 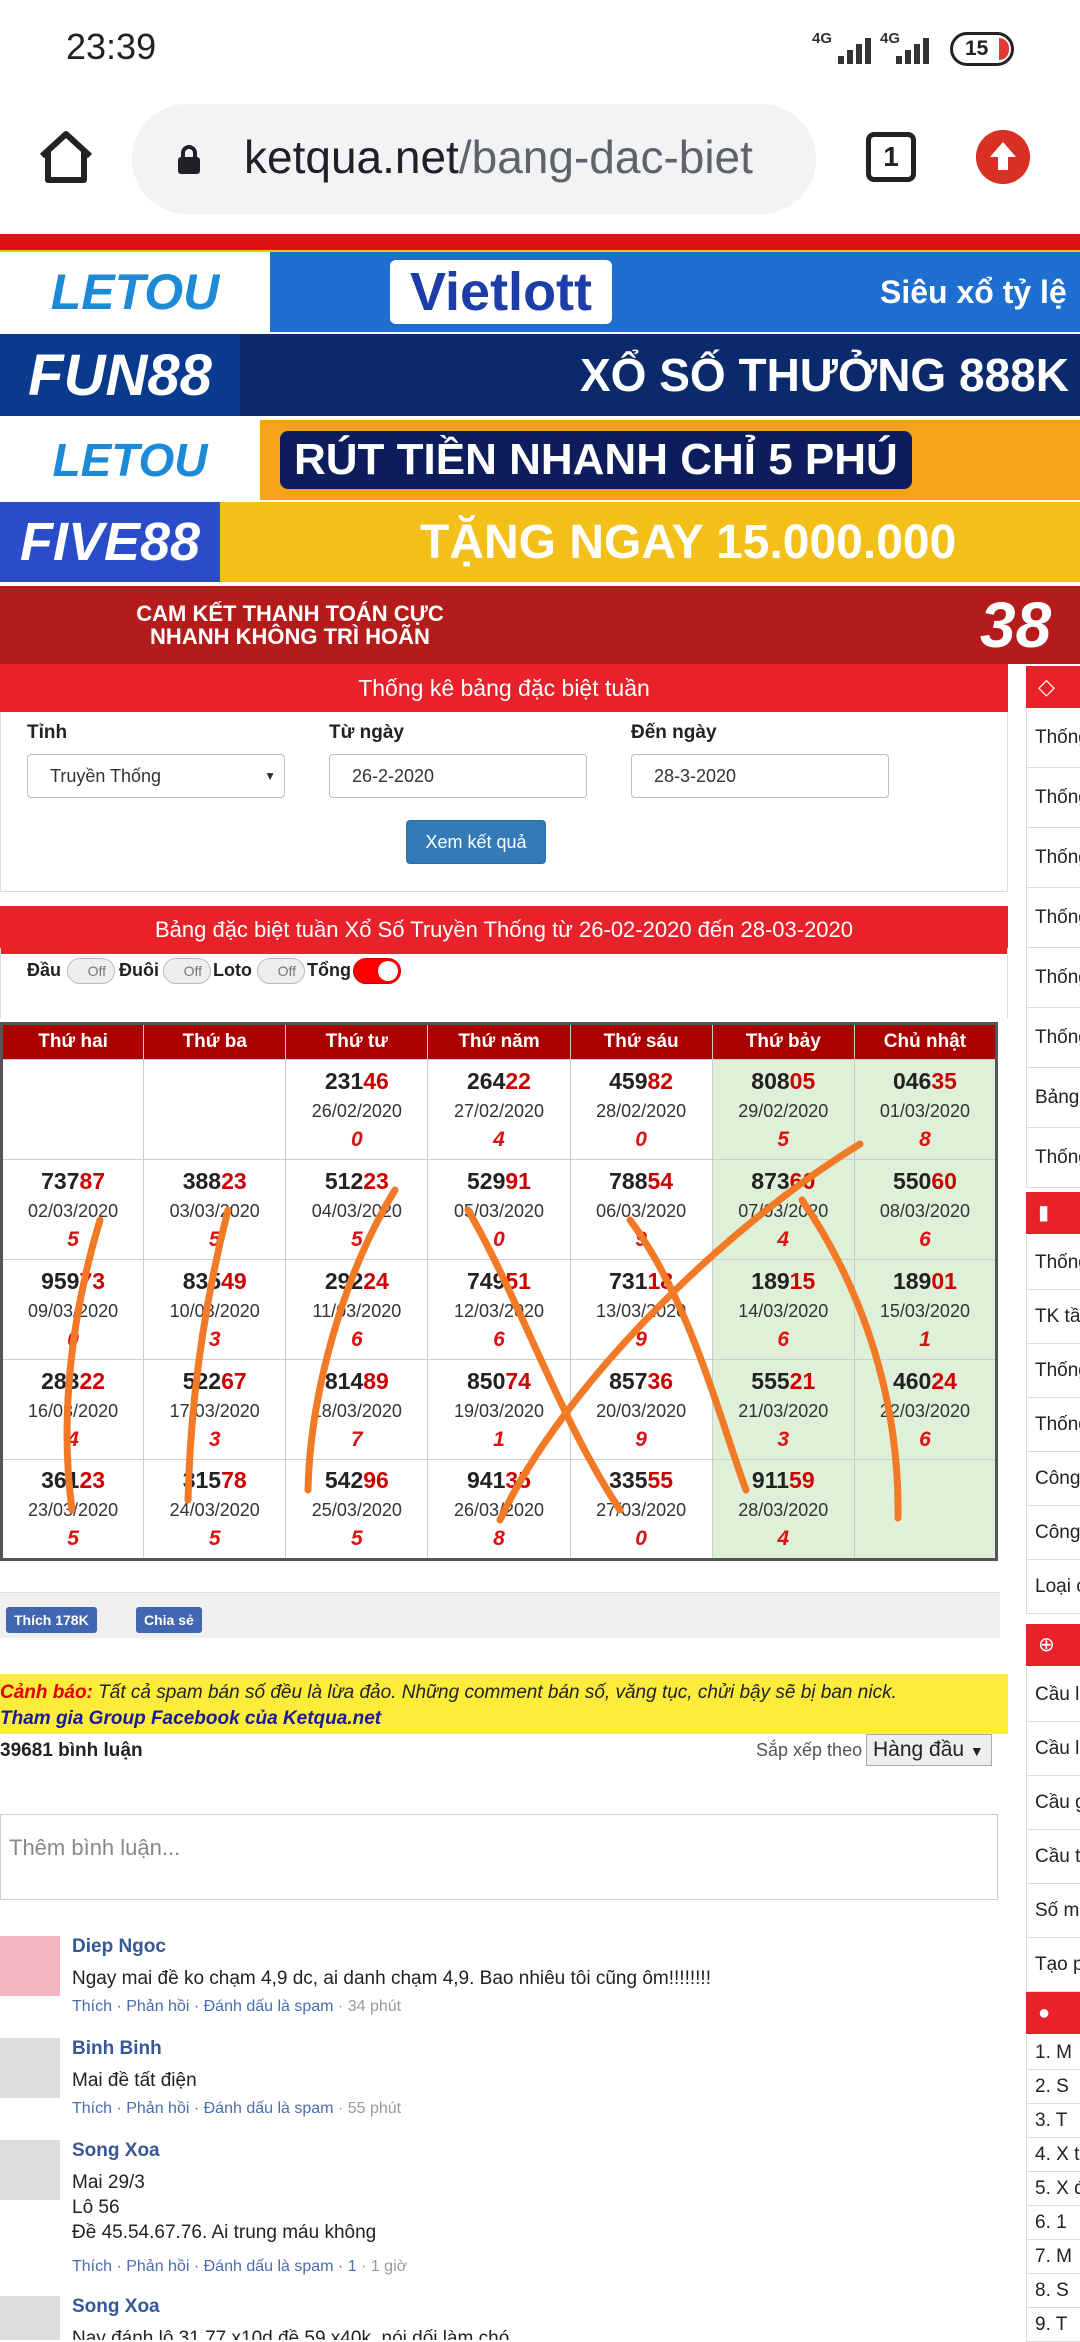 I want to click on comment-author: Binh Binh, so click(x=117, y=2049).